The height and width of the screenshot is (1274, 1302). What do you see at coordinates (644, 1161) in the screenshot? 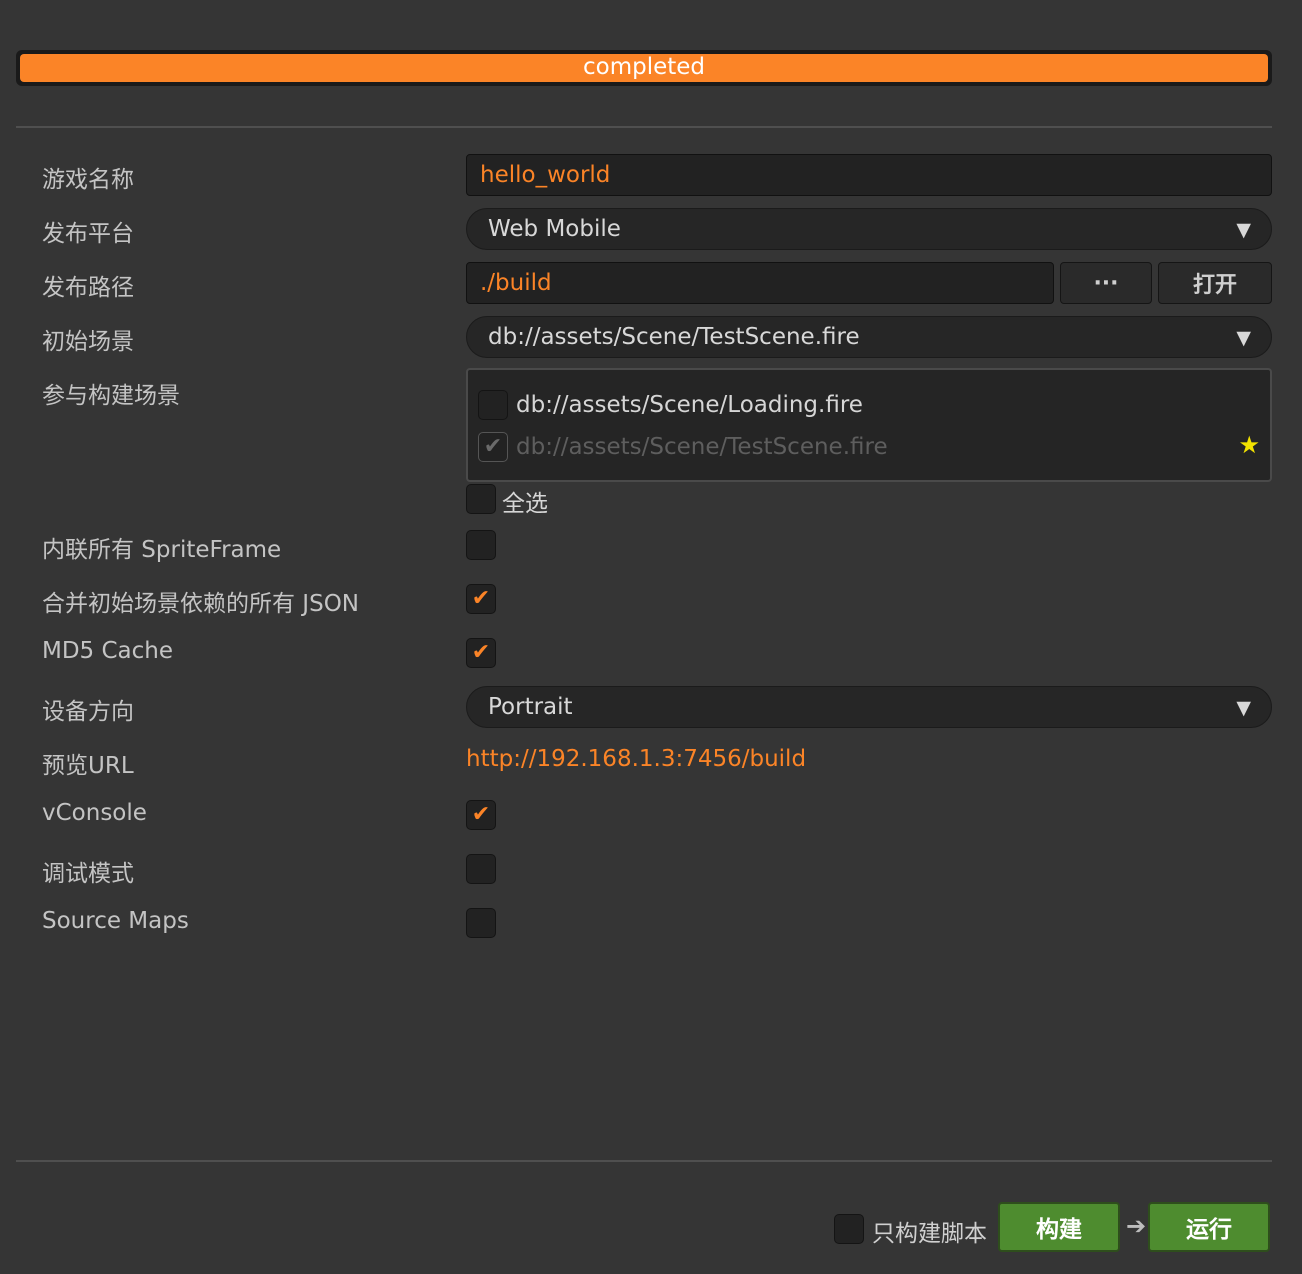
I see `bottom-divider` at bounding box center [644, 1161].